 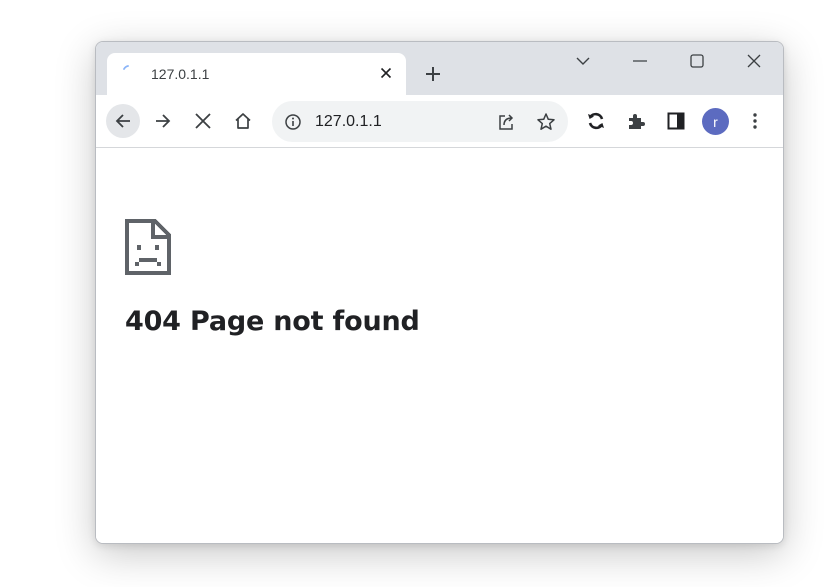 I want to click on forward-arrow-icon, so click(x=163, y=121).